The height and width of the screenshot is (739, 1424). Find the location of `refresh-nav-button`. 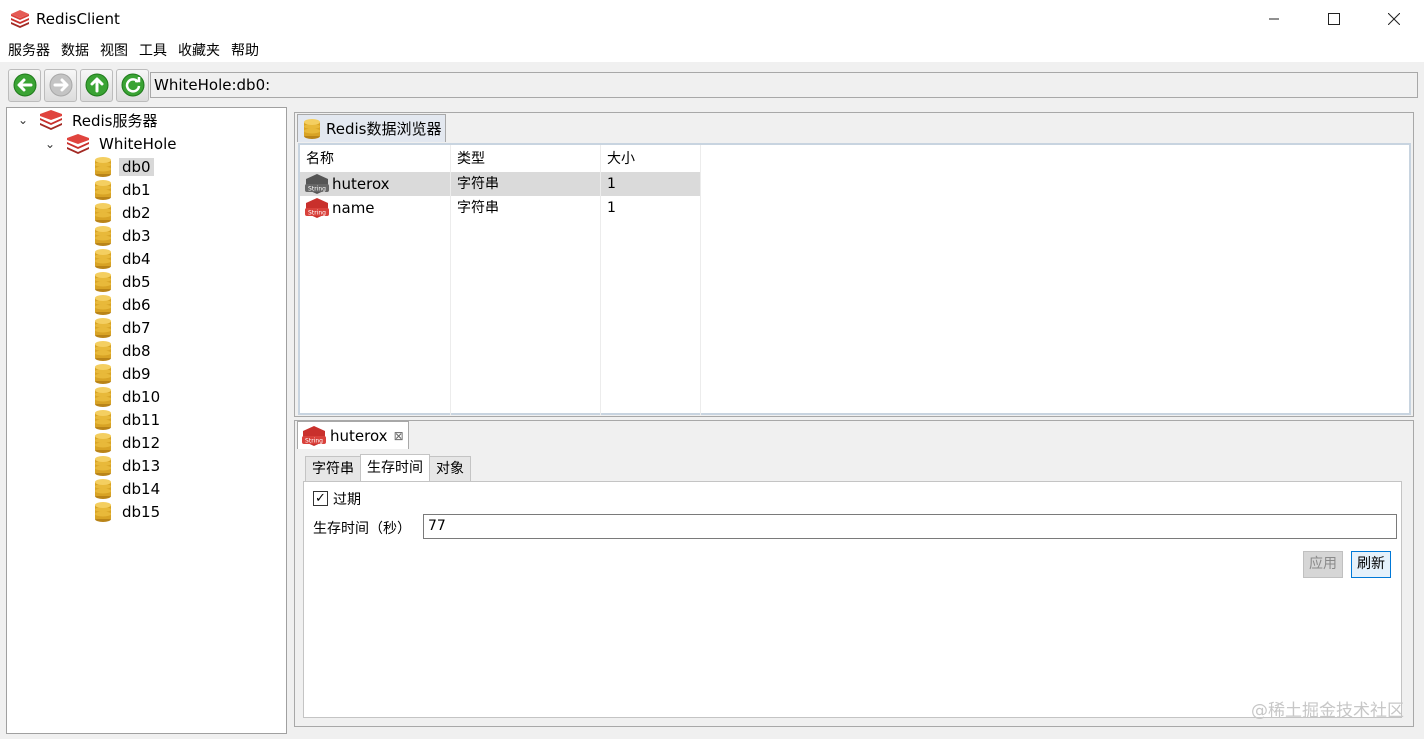

refresh-nav-button is located at coordinates (132, 85).